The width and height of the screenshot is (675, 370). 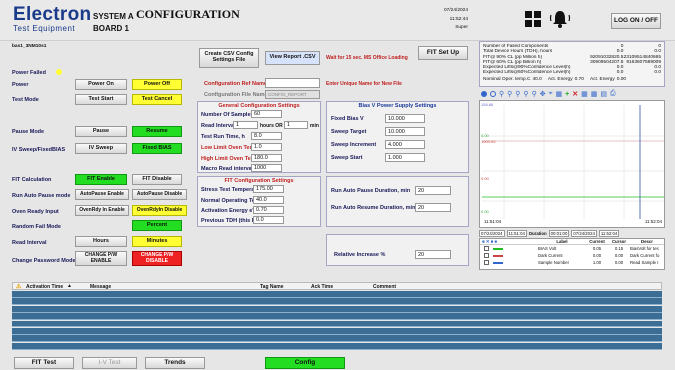 What do you see at coordinates (266, 158) in the screenshot?
I see `high-limit-input: 180.0` at bounding box center [266, 158].